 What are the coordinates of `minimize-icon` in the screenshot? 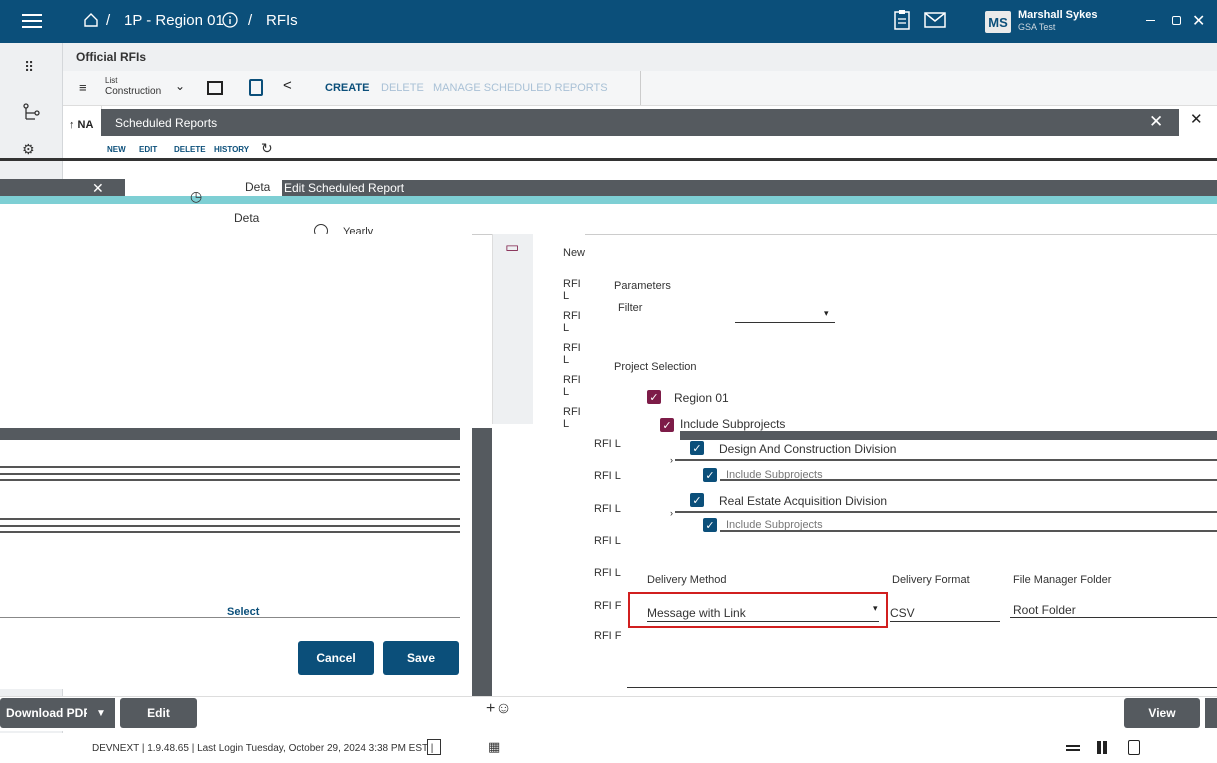 It's located at (1150, 20).